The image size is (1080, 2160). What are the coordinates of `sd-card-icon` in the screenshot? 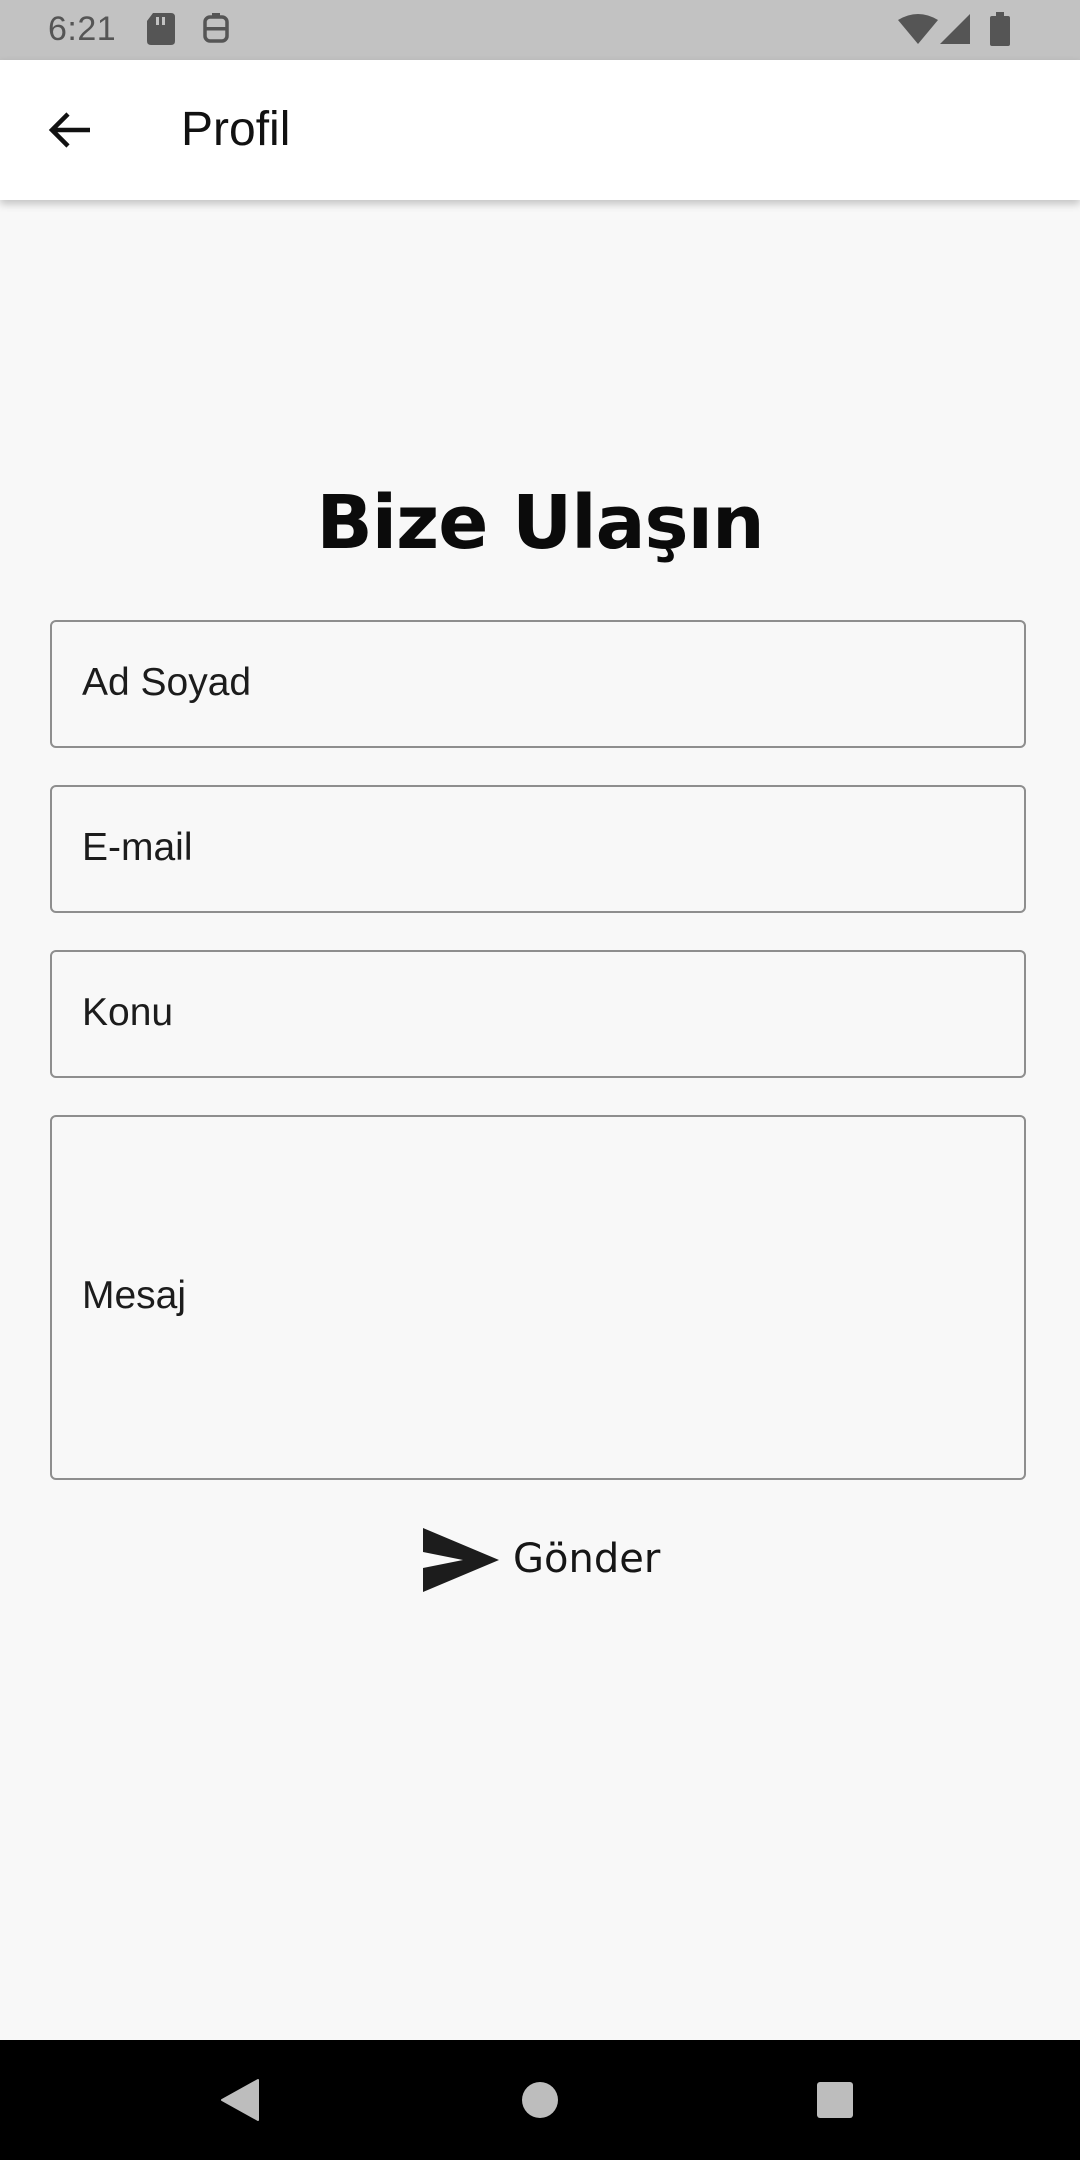 It's located at (161, 31).